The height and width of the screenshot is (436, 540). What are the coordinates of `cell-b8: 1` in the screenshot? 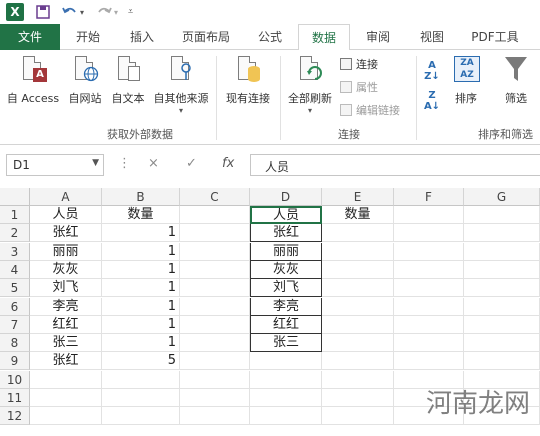 It's located at (141, 343).